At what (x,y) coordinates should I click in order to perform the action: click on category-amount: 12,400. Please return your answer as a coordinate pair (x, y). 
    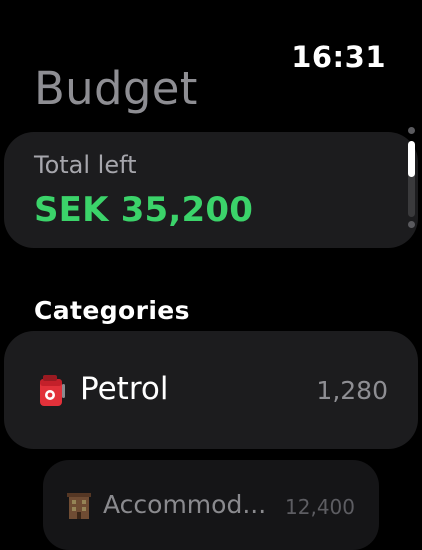
    Looking at the image, I should click on (320, 507).